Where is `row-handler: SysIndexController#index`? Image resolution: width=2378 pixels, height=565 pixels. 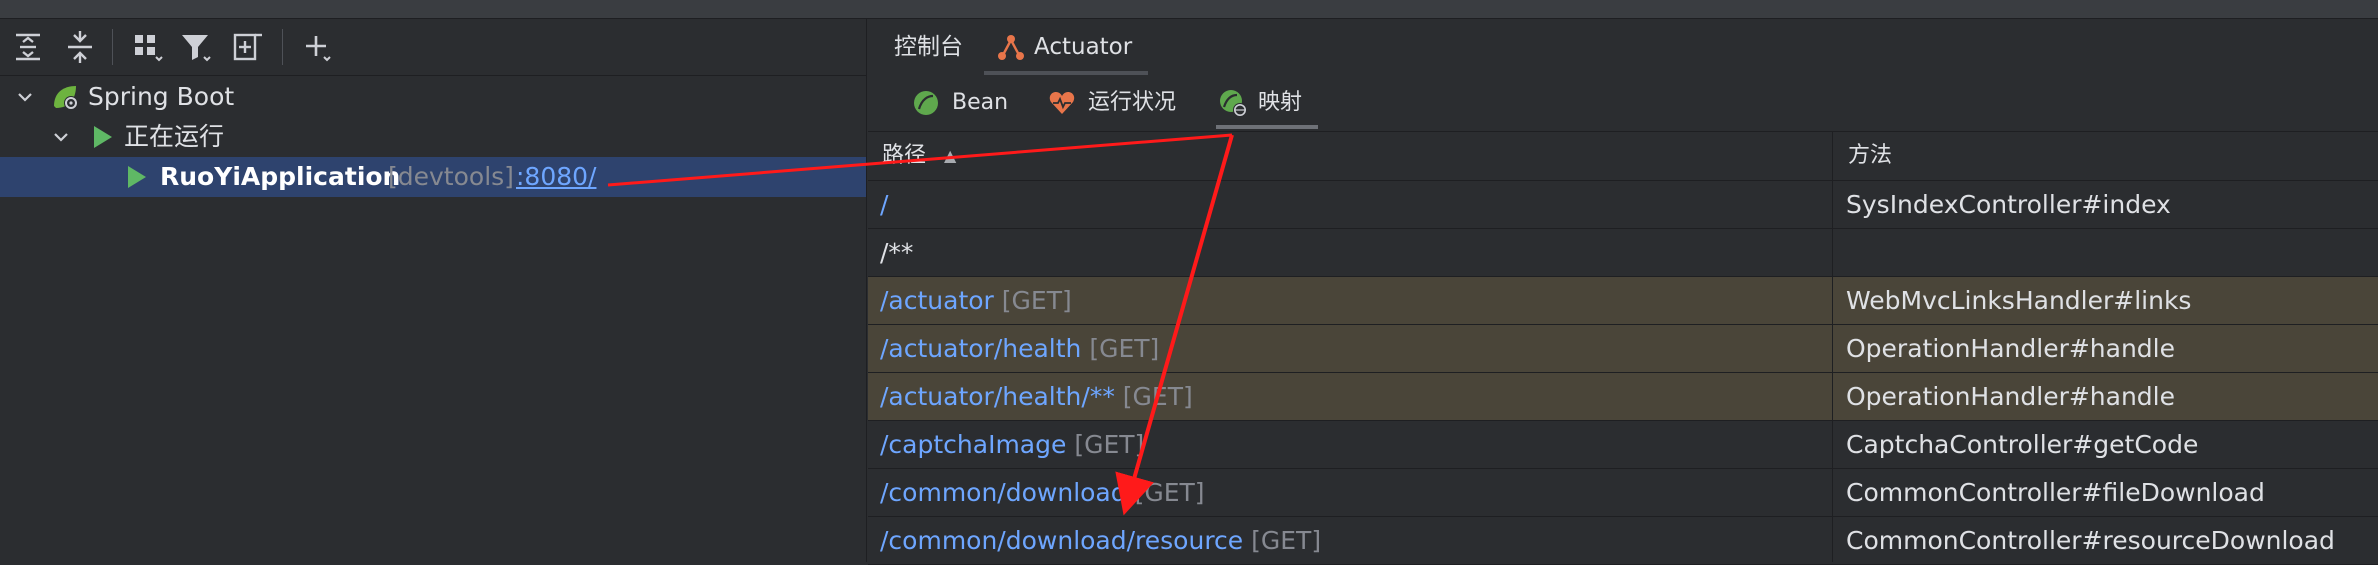
row-handler: SysIndexController#index is located at coordinates (2008, 204).